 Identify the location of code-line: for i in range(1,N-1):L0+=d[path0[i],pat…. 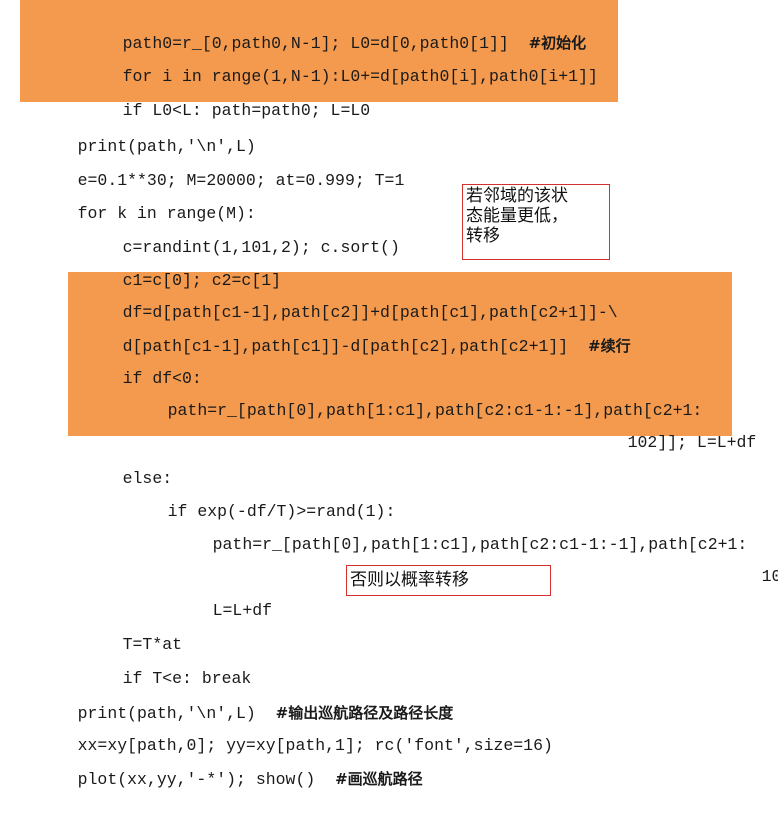
(360, 76).